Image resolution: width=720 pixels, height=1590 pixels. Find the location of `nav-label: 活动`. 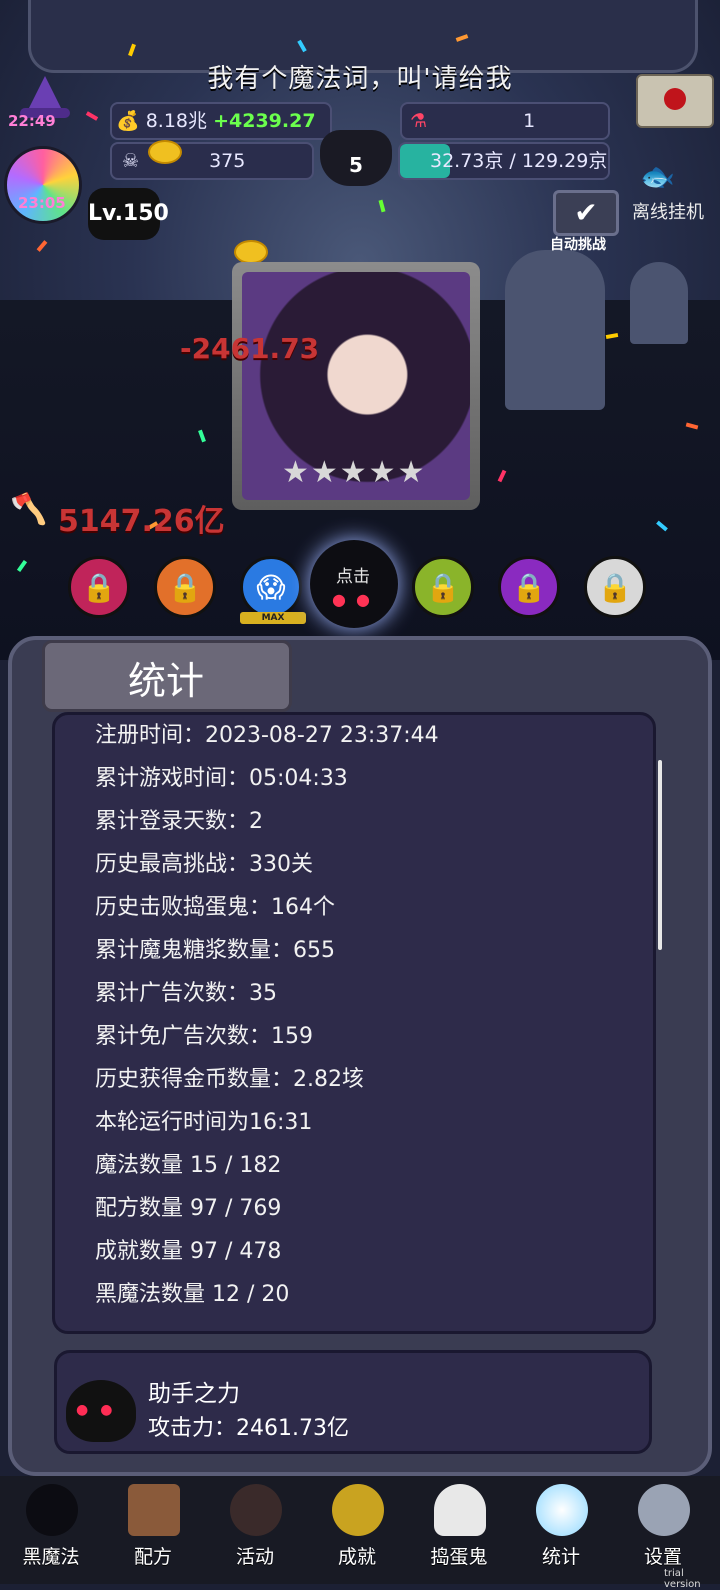

nav-label: 活动 is located at coordinates (254, 1557).